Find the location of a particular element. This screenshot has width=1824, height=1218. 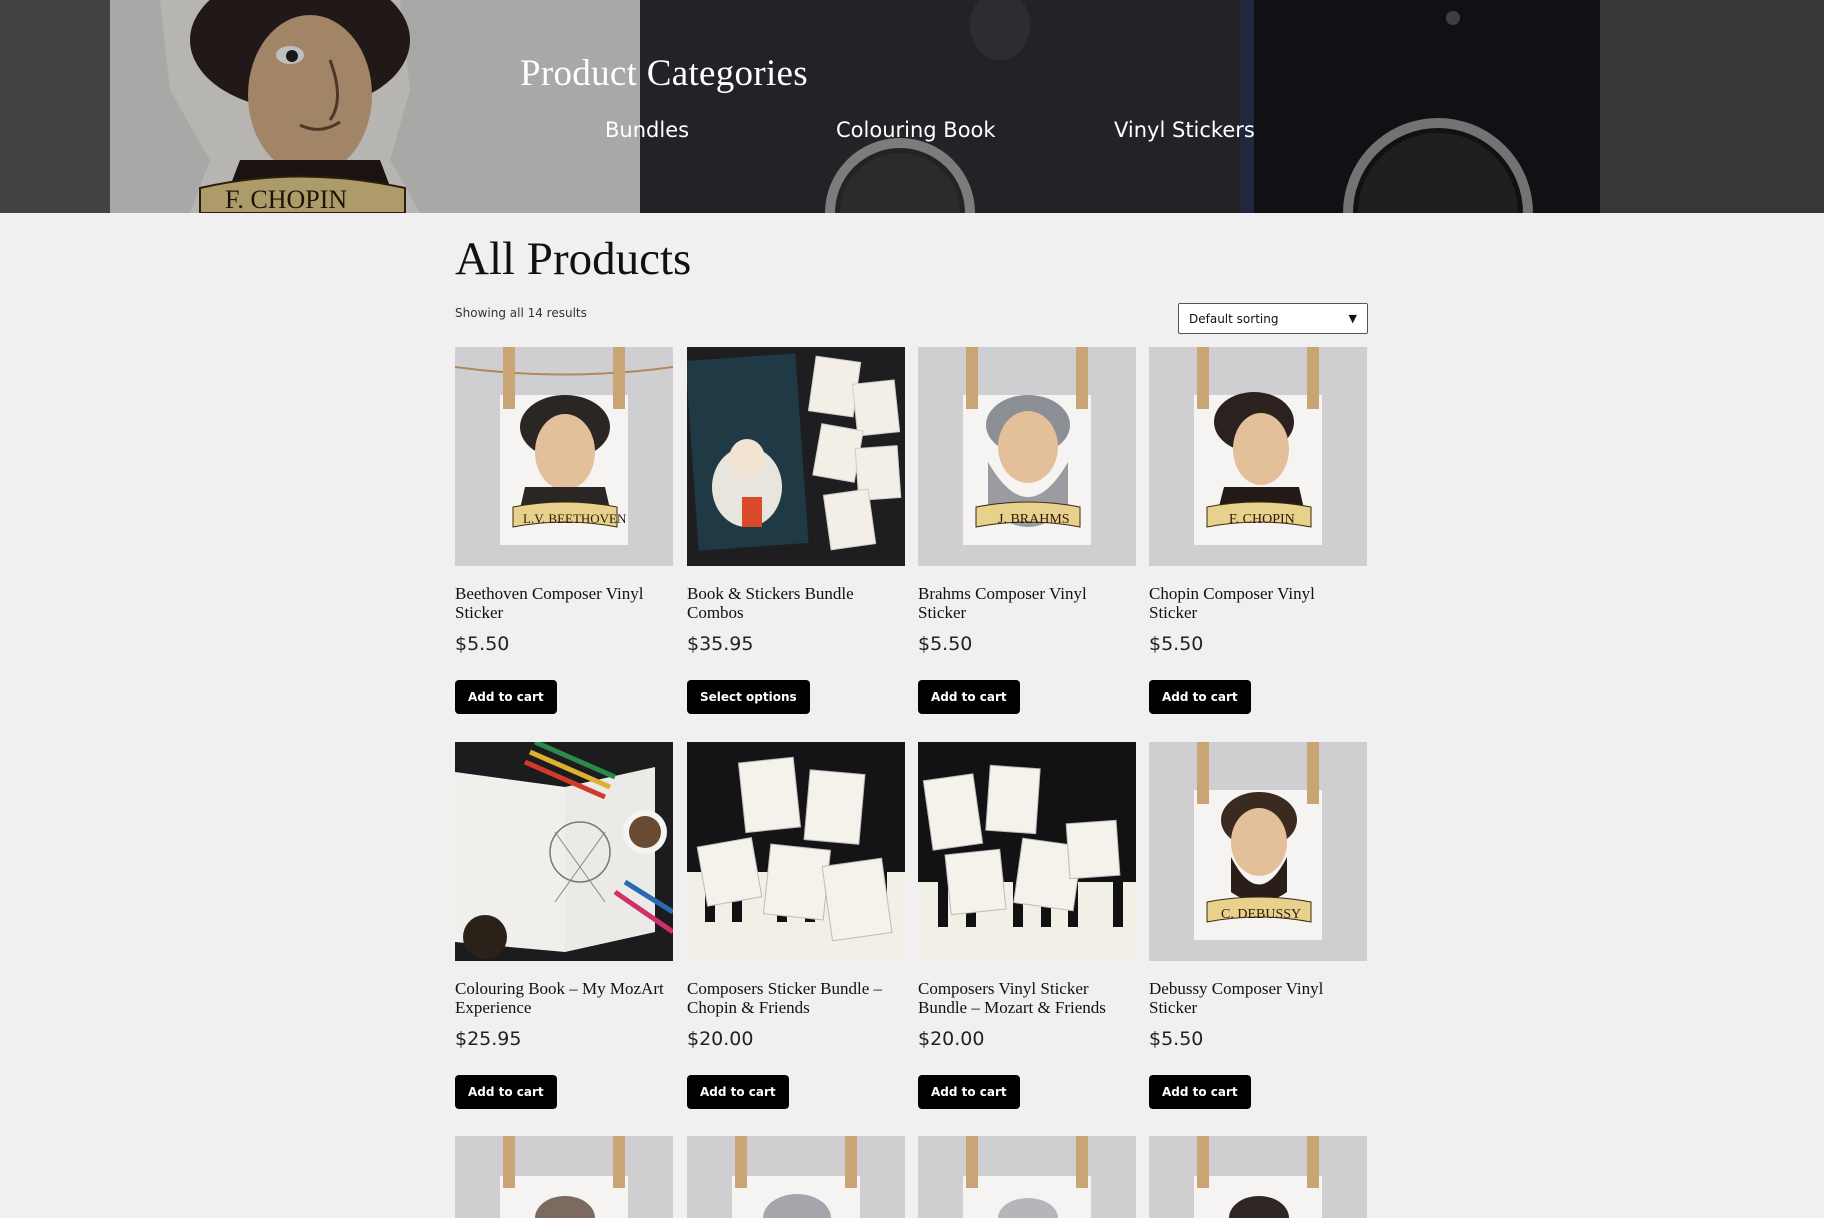

product-name: Book & Stickers Bundle Combos is located at coordinates (796, 603).